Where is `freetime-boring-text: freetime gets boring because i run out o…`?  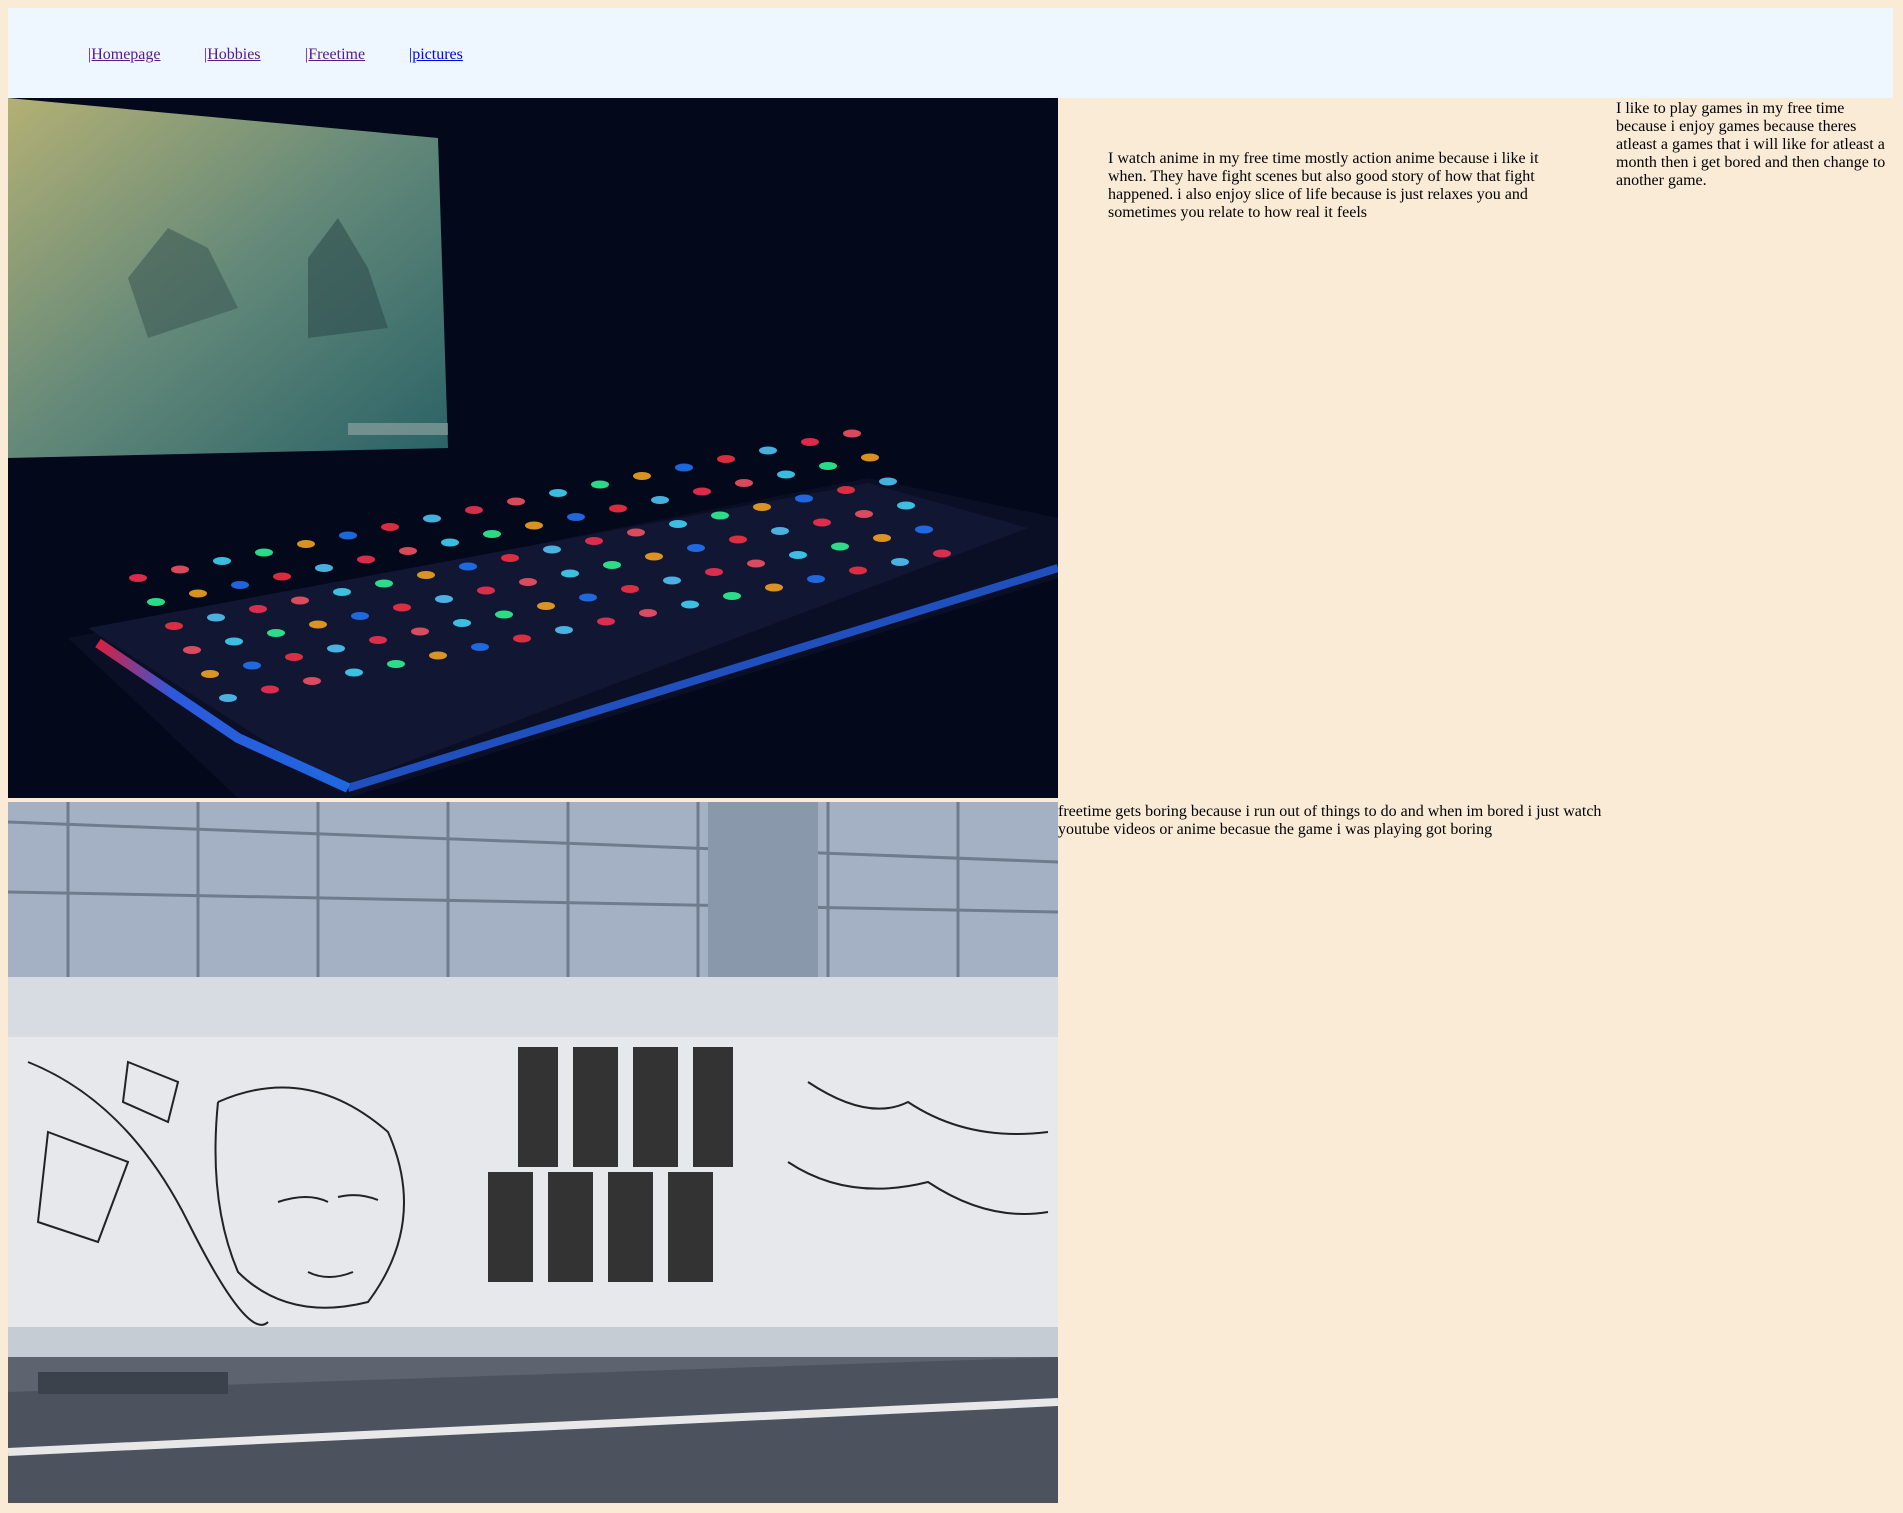
freetime-boring-text: freetime gets boring because i run out o… is located at coordinates (1330, 820).